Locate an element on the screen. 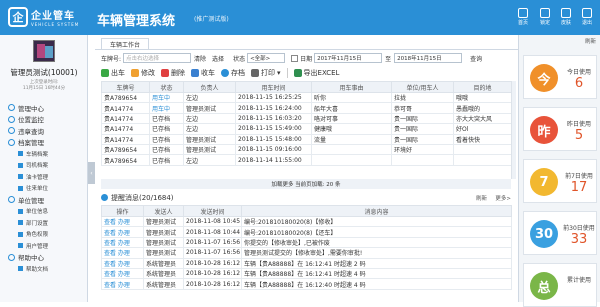 This screenshot has height=307, width=600. table-cell: 管理员测试 is located at coordinates (163, 253).